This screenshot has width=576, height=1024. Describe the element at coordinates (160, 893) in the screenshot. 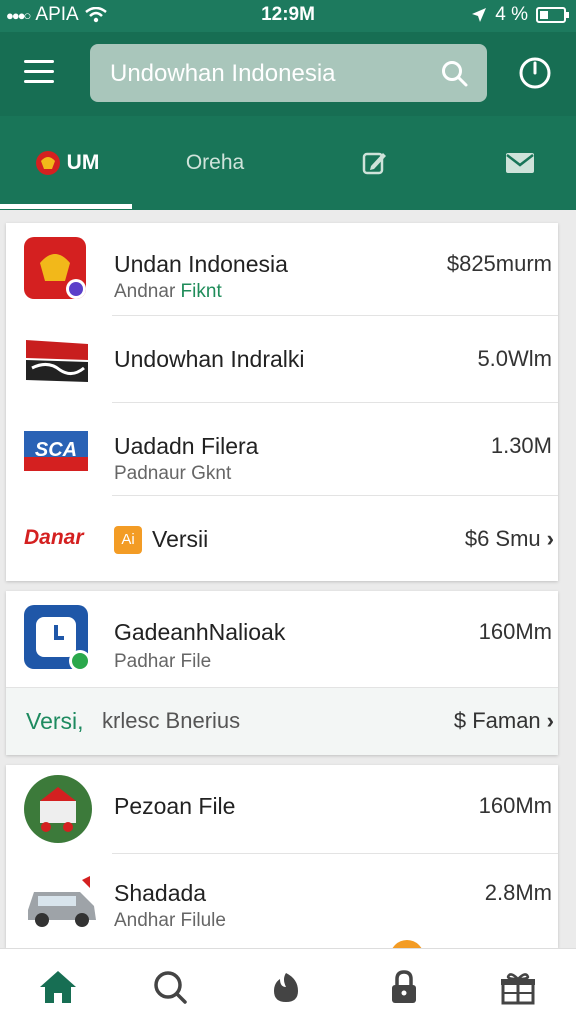

I see `item-title: Shadada` at that location.